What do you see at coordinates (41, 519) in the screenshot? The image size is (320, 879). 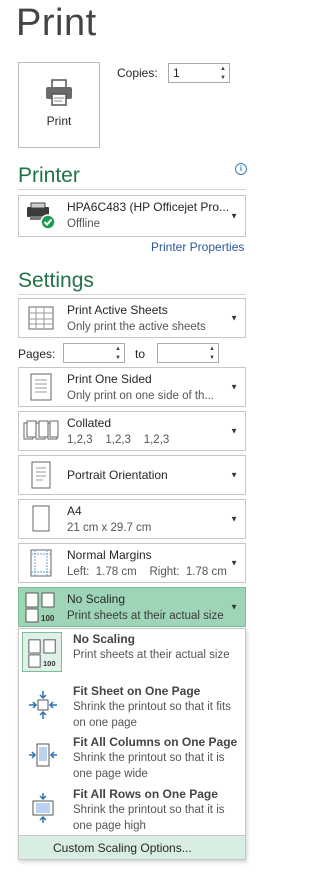 I see `paper-icon` at bounding box center [41, 519].